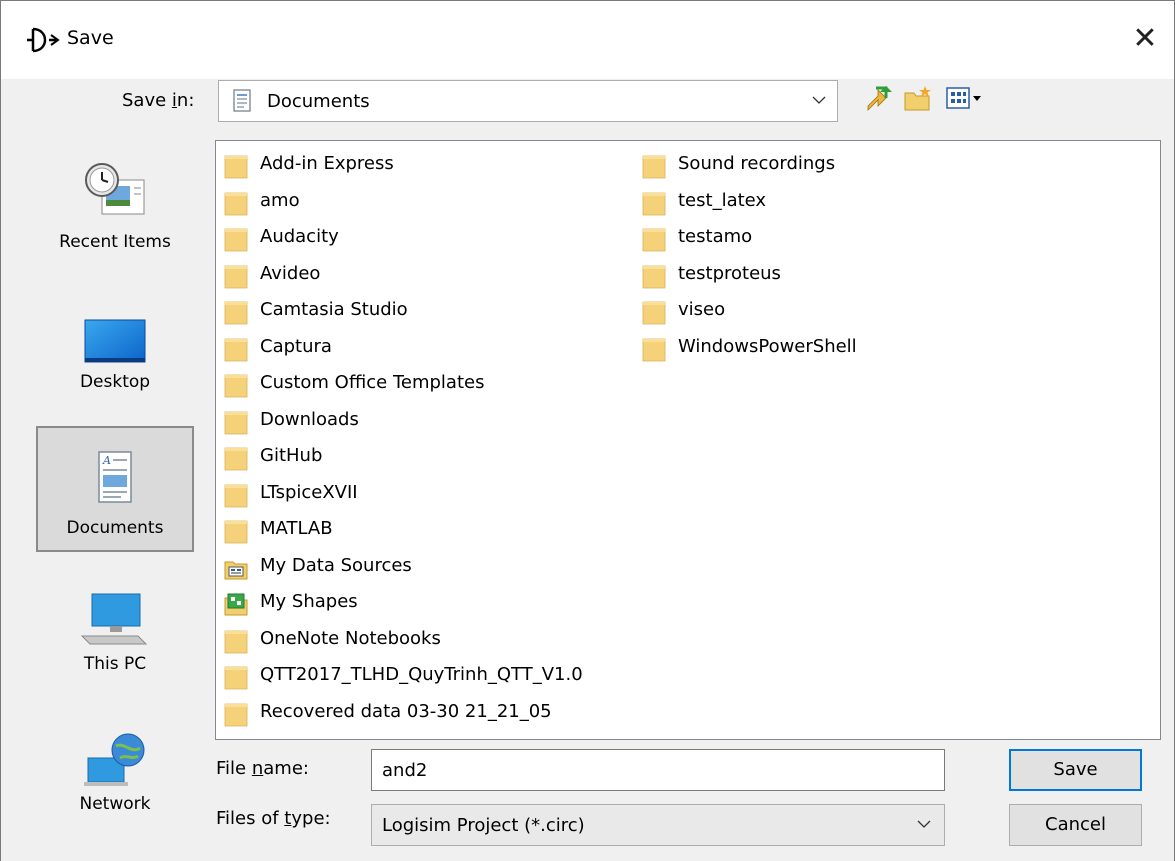 The width and height of the screenshot is (1175, 861). I want to click on file-name-text: Recovered data 03-30 21_21_05, so click(406, 711).